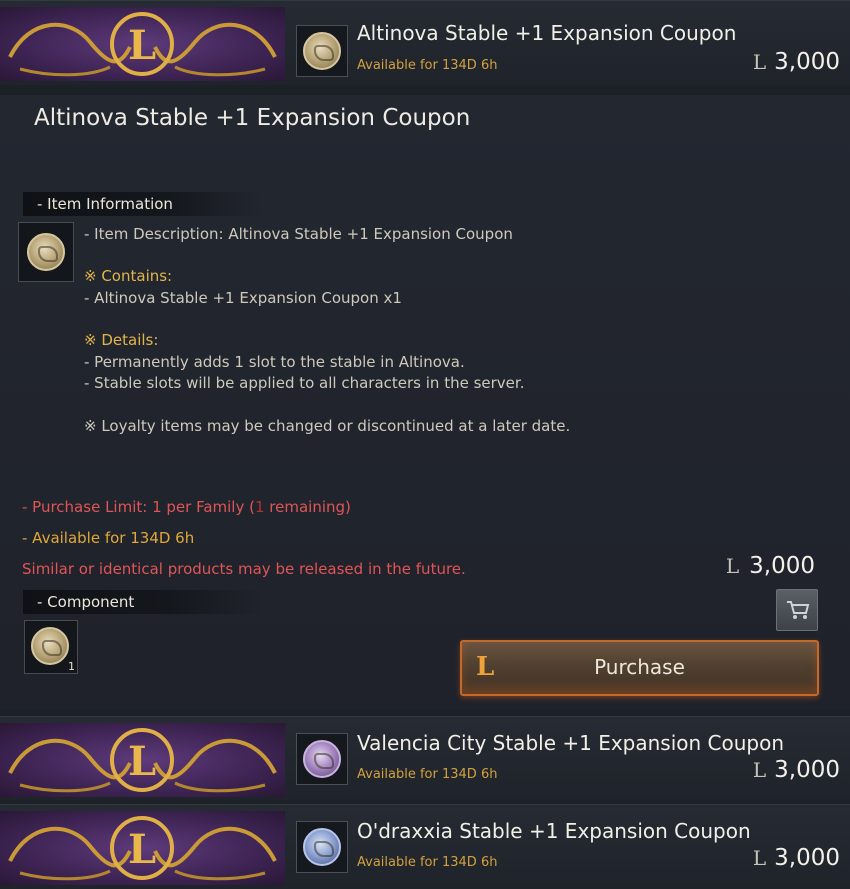 This screenshot has width=850, height=889. Describe the element at coordinates (307, 507) in the screenshot. I see `purchase-limit-suffix: remaining)` at that location.